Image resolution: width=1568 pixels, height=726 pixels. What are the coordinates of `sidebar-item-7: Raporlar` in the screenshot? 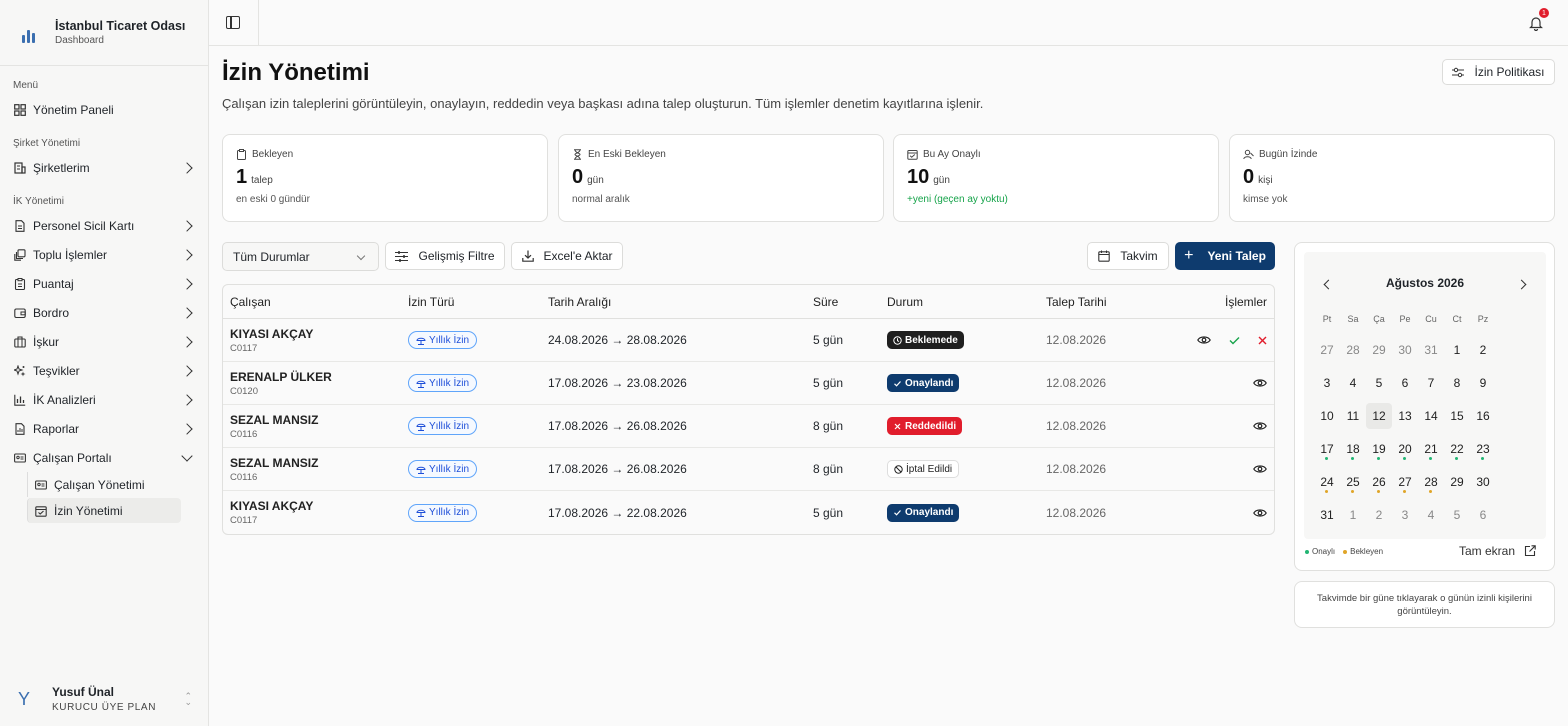 It's located at (104, 428).